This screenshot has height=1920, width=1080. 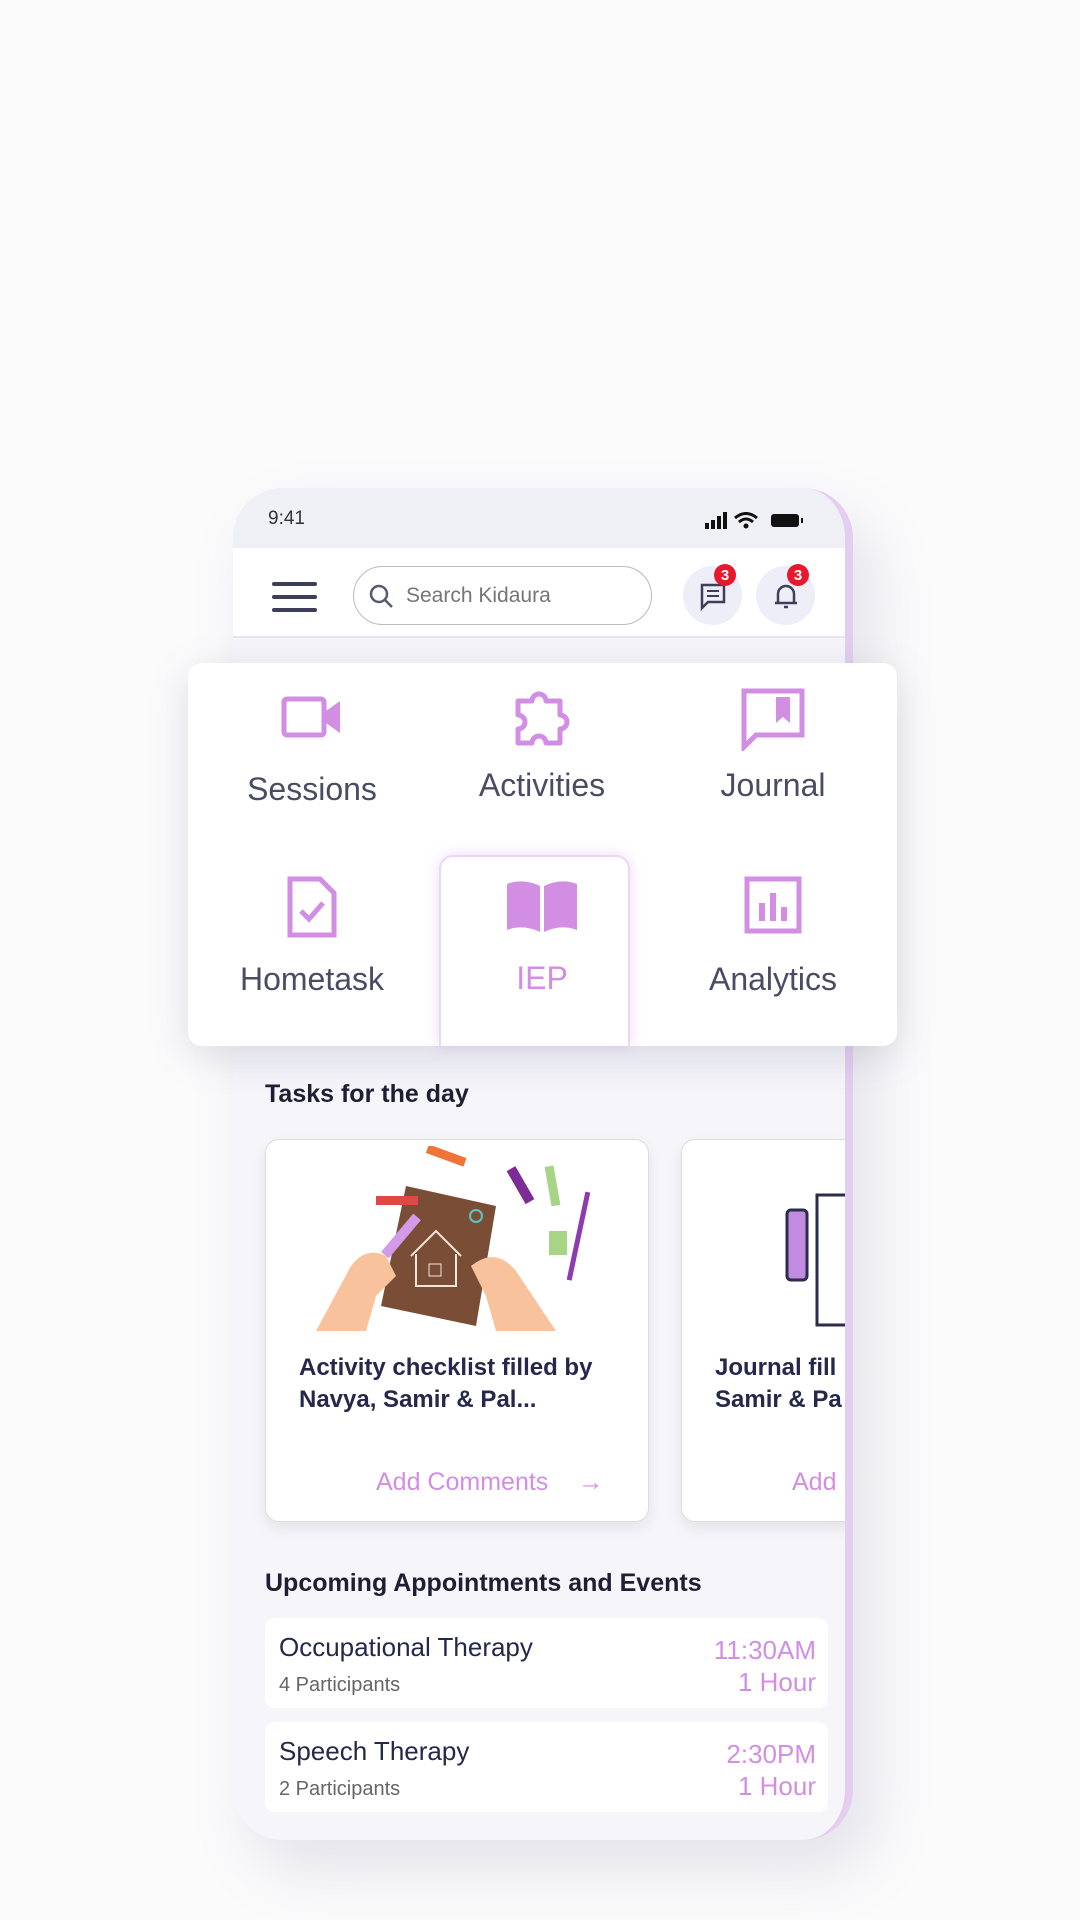 I want to click on menu-item-label: Analytics, so click(x=773, y=979).